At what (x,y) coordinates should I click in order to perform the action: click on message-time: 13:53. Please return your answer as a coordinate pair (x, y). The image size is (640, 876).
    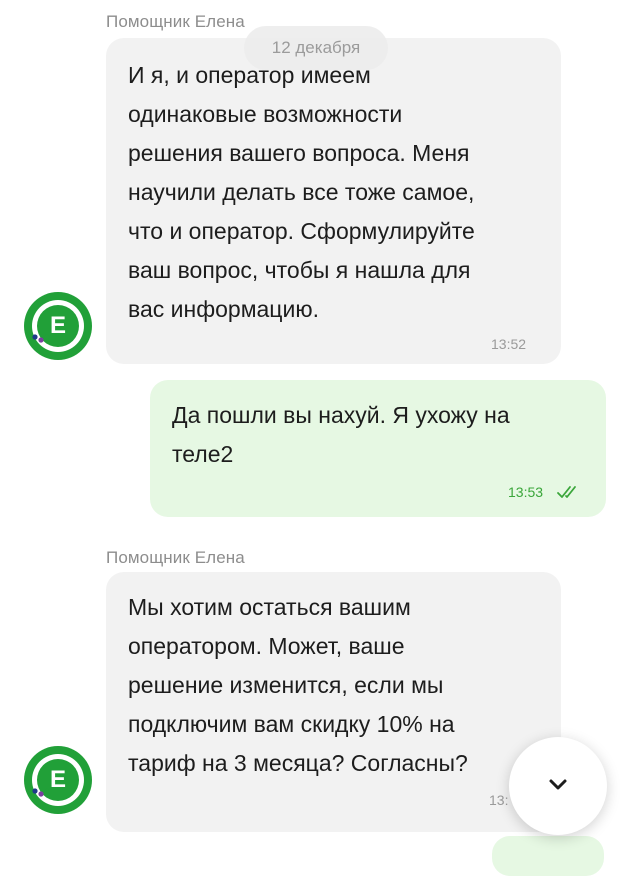
    Looking at the image, I should click on (526, 492).